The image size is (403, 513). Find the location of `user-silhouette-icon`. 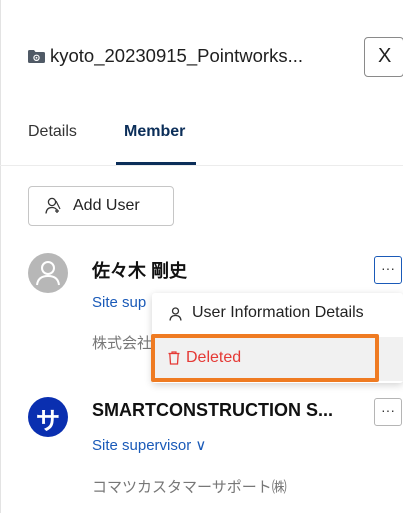

user-silhouette-icon is located at coordinates (48, 273).